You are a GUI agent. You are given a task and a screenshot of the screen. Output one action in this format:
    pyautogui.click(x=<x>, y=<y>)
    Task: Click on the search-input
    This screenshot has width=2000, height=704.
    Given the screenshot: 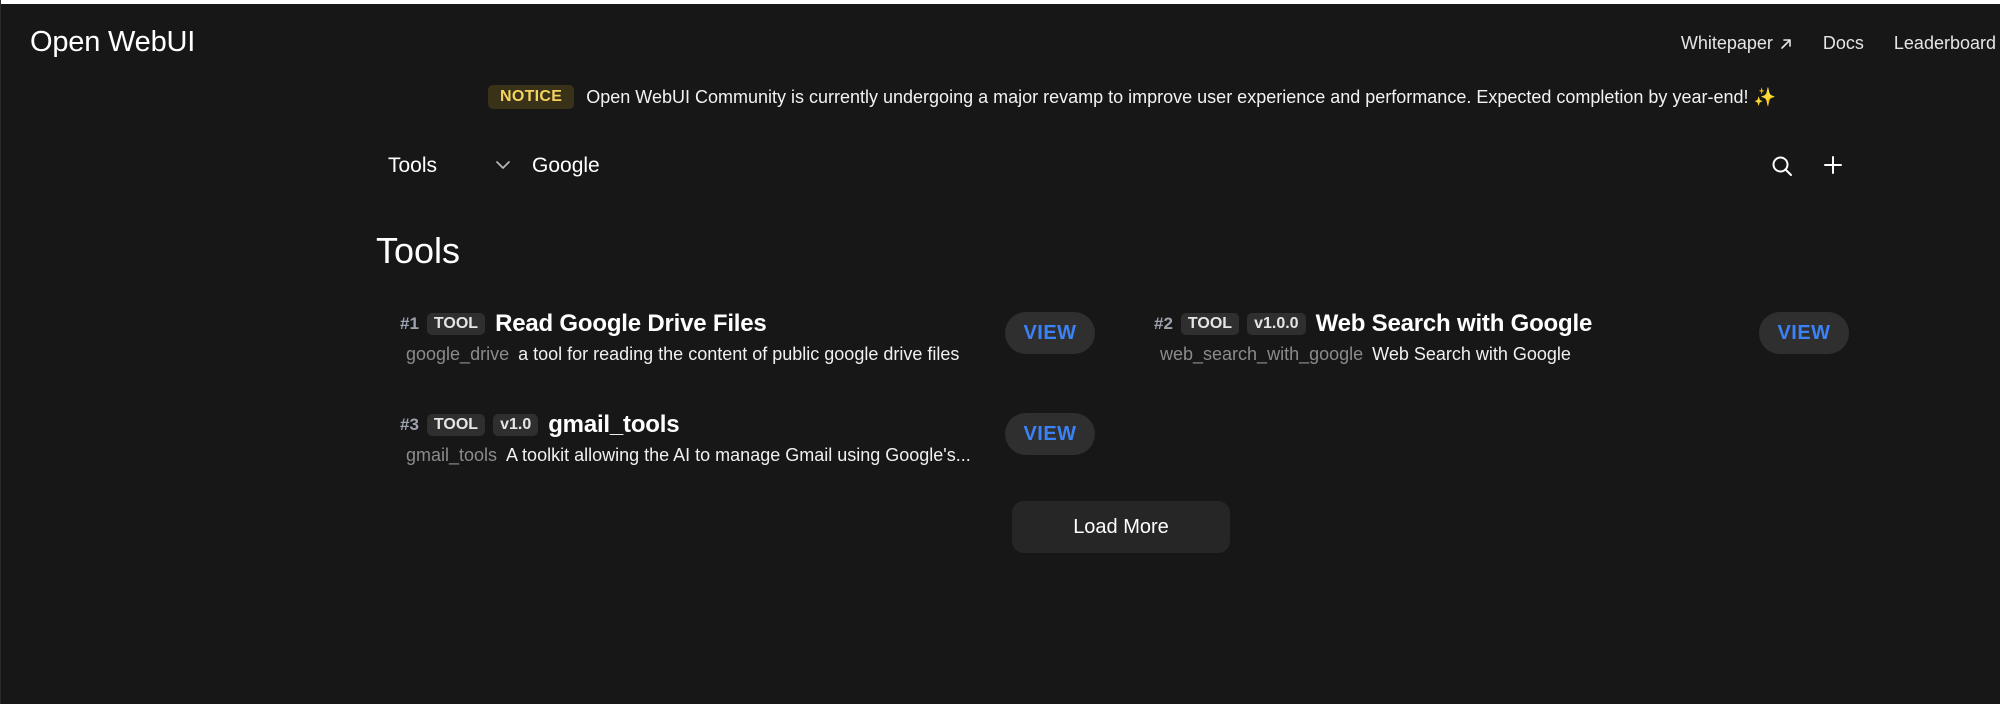 What is the action you would take?
    pyautogui.click(x=1072, y=166)
    